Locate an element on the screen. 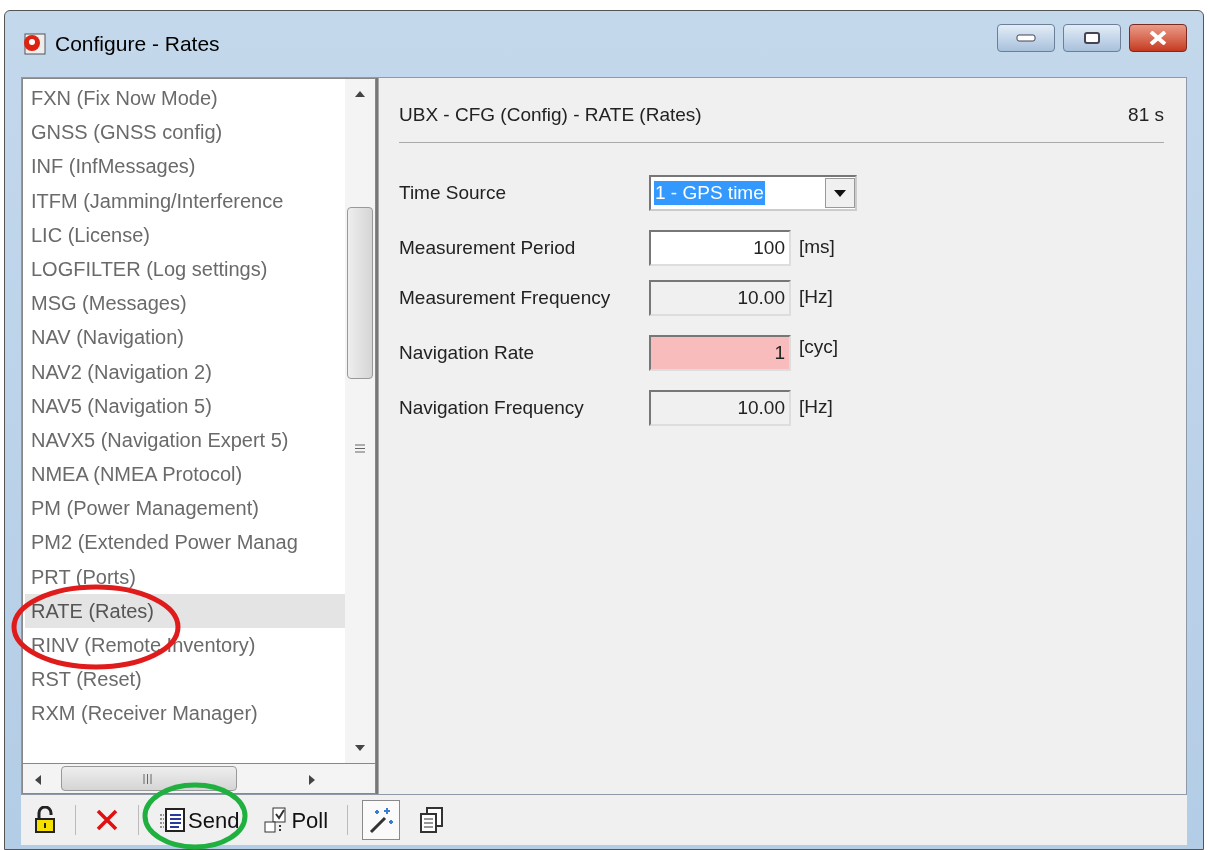 This screenshot has height=850, width=1208. panel-title: UBX - CFG (Config) - RATE (Rates) is located at coordinates (550, 114).